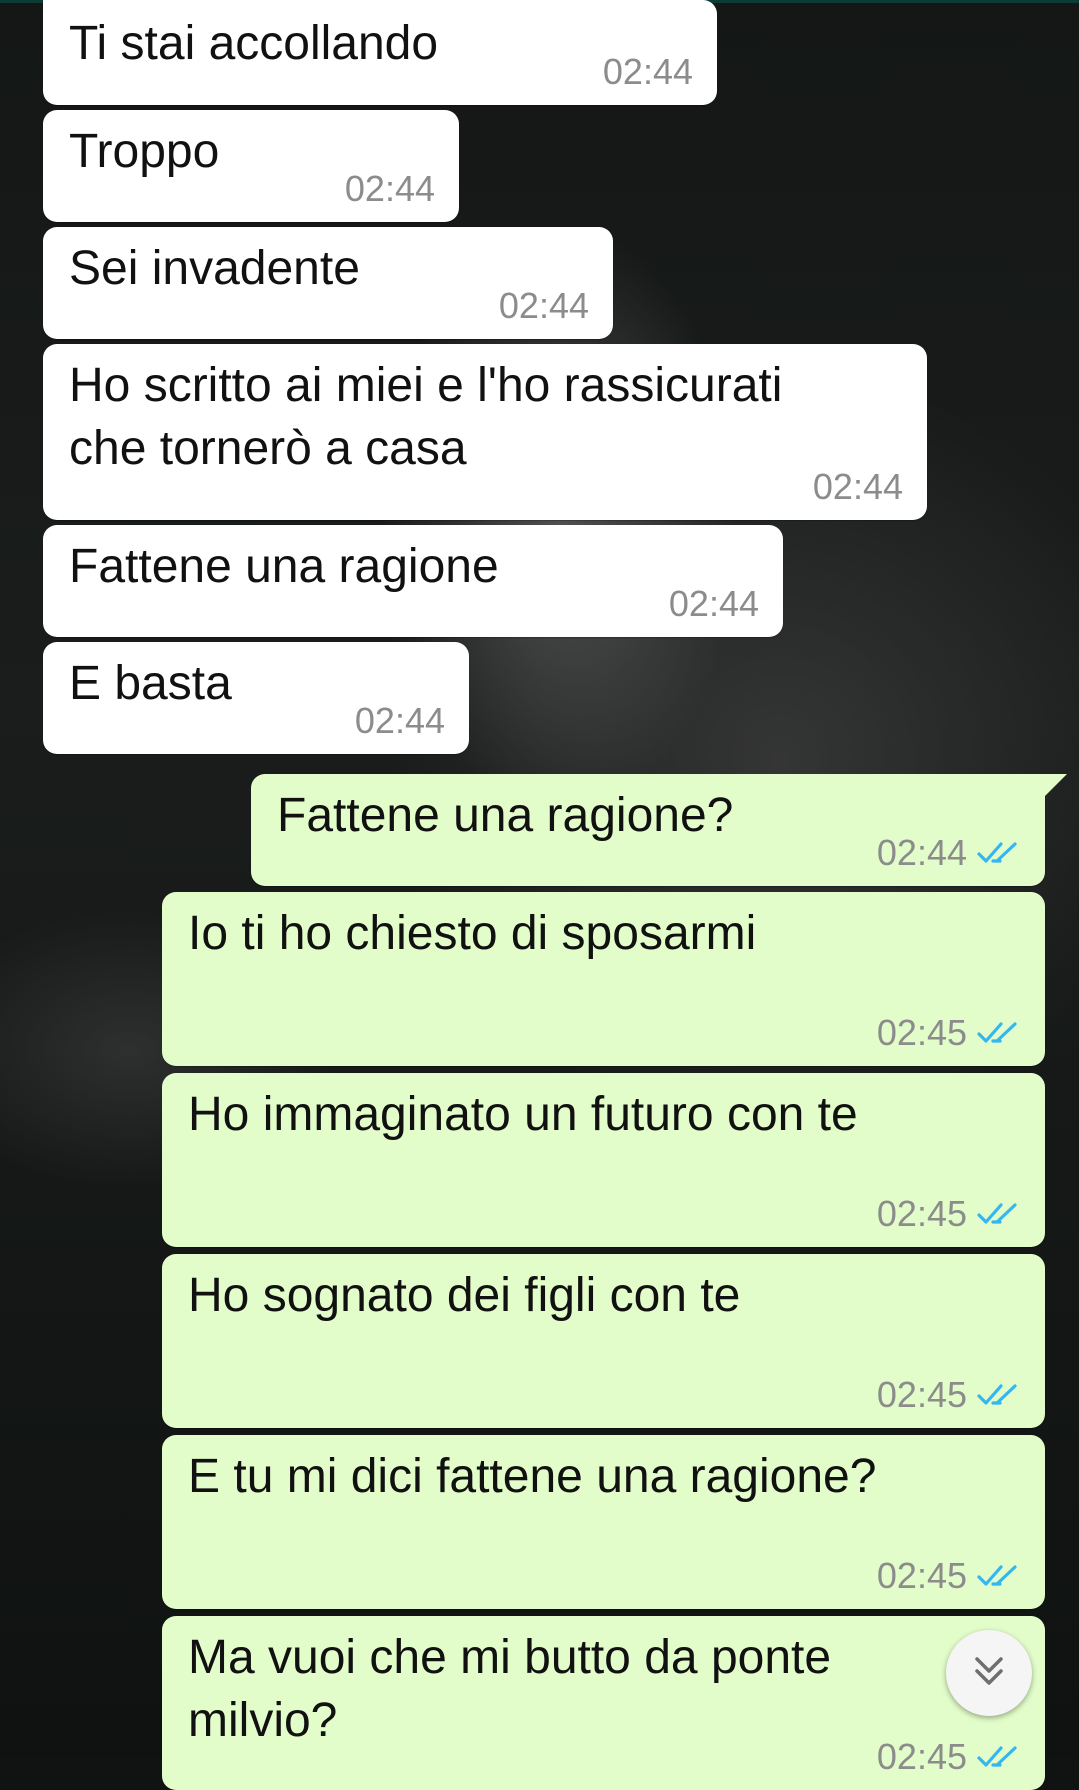 The image size is (1079, 1790). Describe the element at coordinates (523, 1114) in the screenshot. I see `message-text: Ho immaginato un futuro con te` at that location.